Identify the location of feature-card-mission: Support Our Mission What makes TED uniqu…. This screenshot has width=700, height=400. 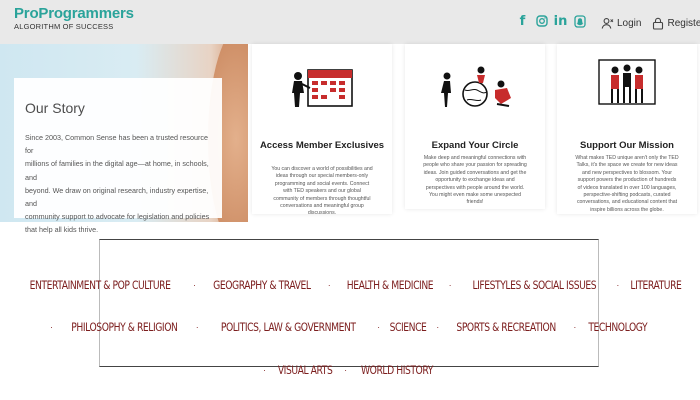
(627, 129).